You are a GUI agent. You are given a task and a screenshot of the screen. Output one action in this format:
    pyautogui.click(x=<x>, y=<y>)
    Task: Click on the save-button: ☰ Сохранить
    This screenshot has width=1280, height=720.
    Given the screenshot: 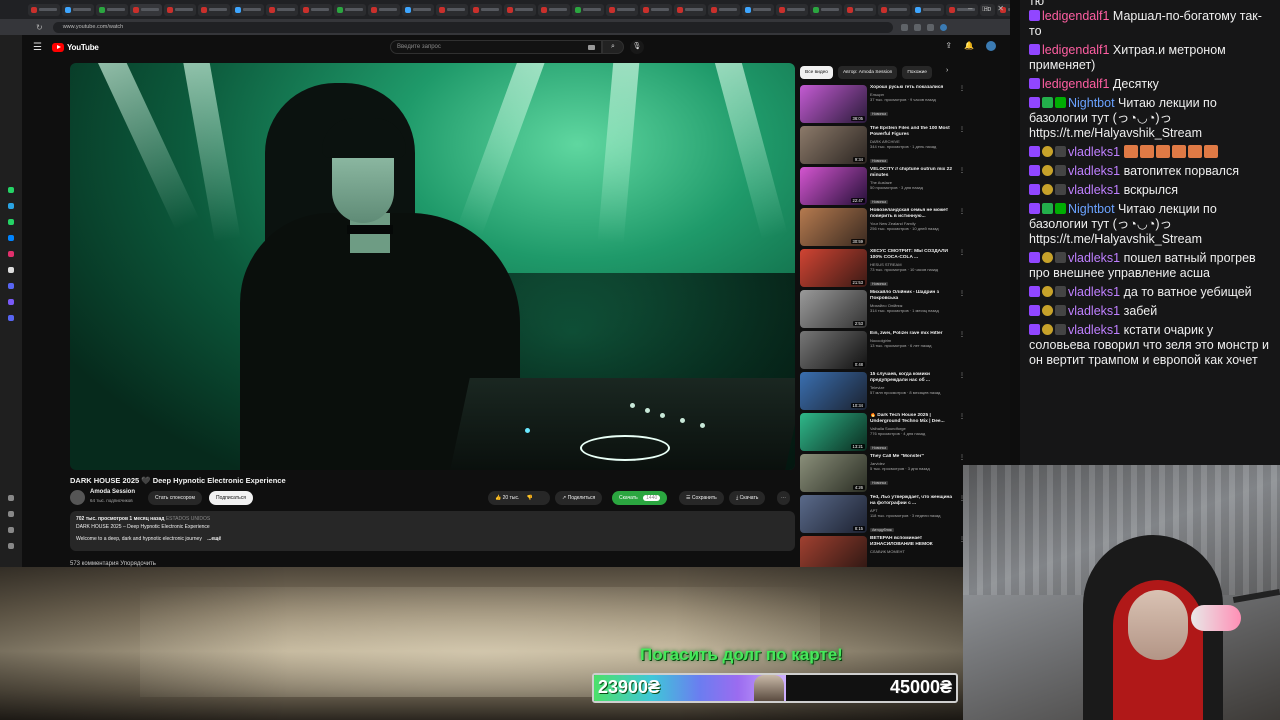 What is the action you would take?
    pyautogui.click(x=701, y=498)
    